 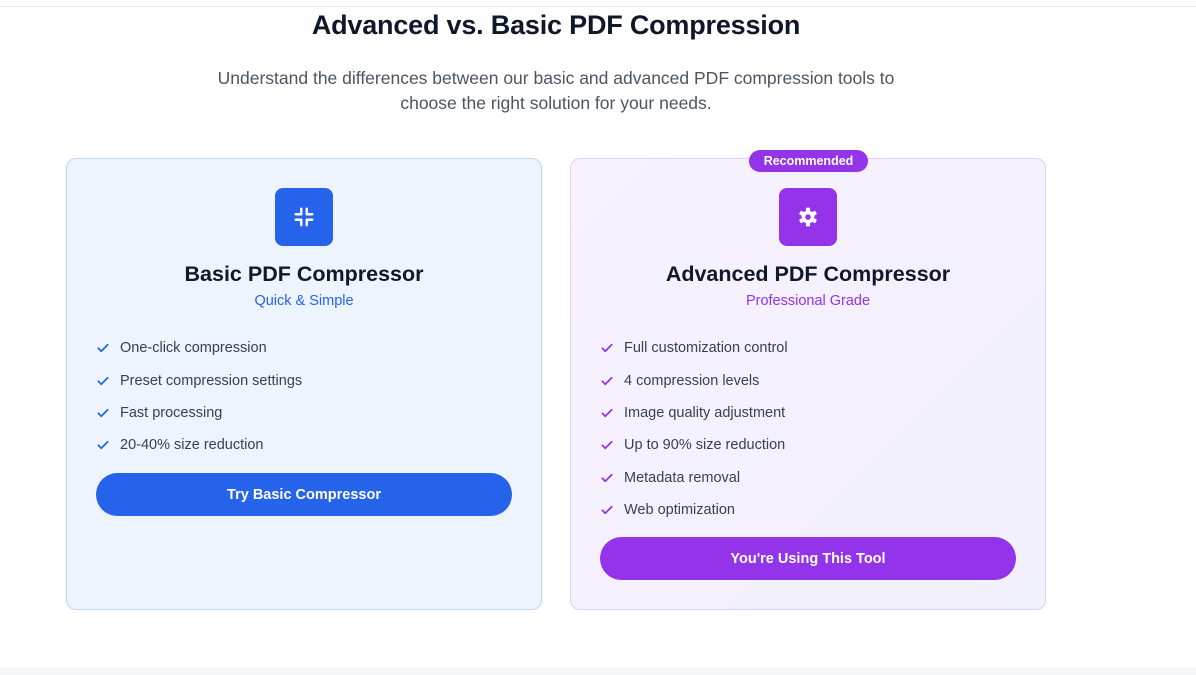 I want to click on page-title: Advanced vs. Basic PDF Compression, so click(x=556, y=25).